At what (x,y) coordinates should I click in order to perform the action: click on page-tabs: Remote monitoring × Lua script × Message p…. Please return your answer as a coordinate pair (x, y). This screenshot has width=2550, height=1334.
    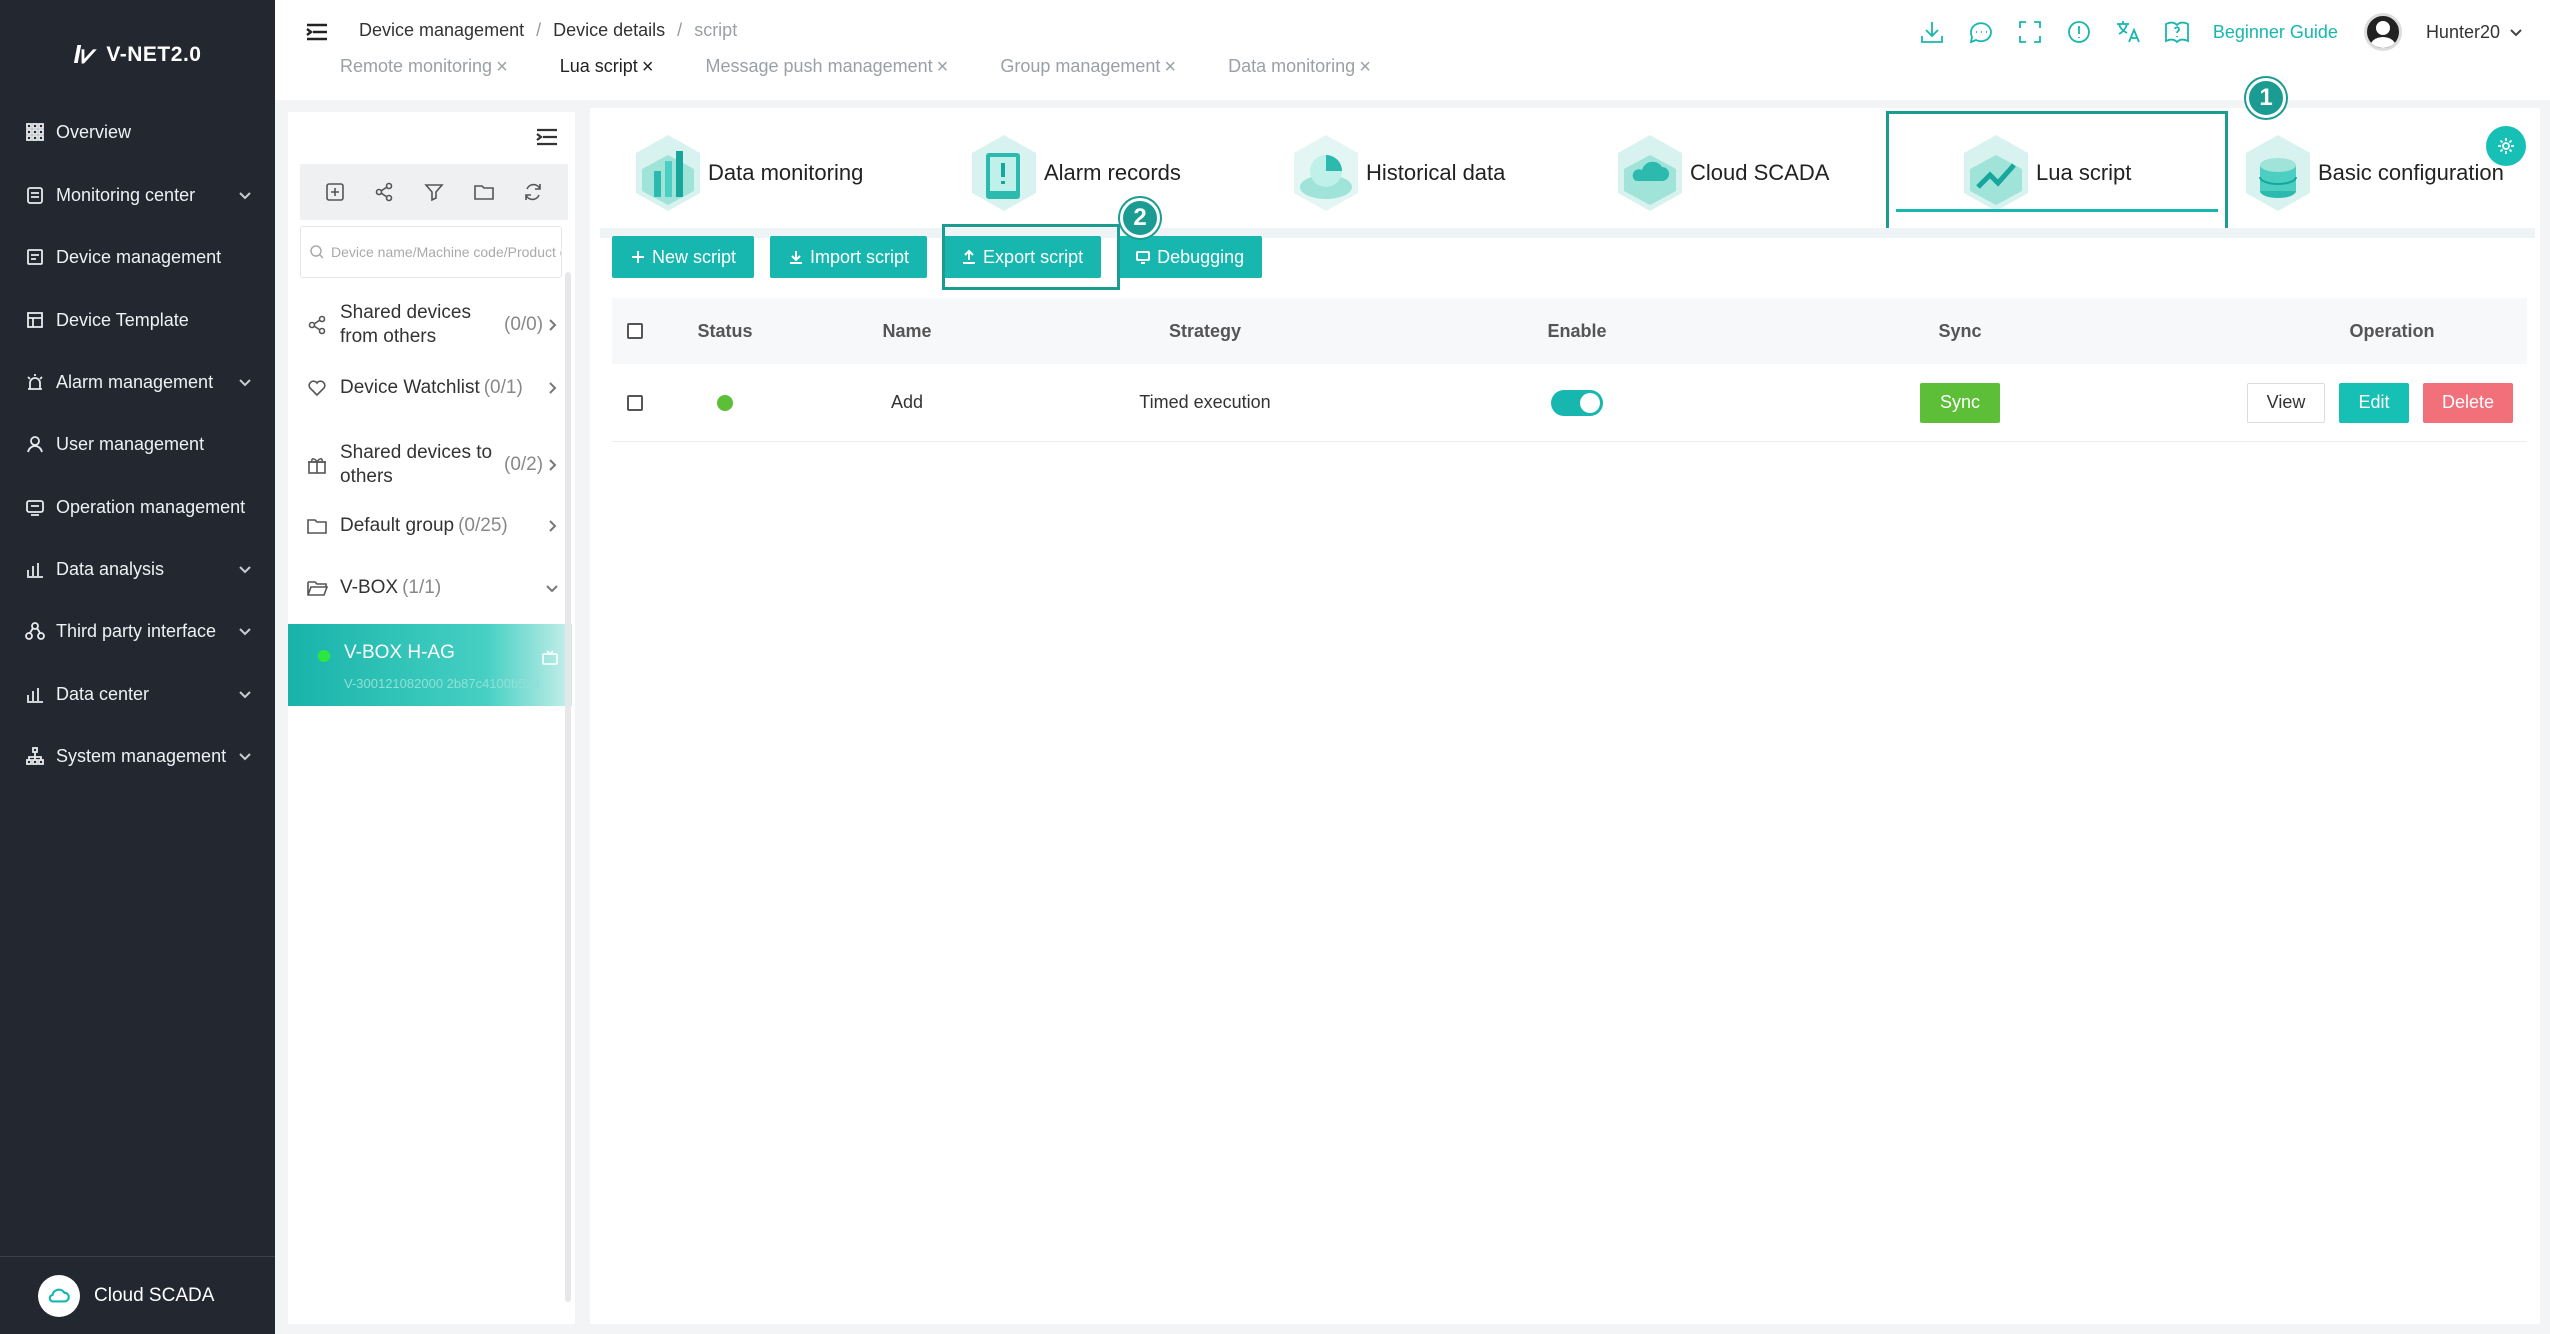
    Looking at the image, I should click on (881, 66).